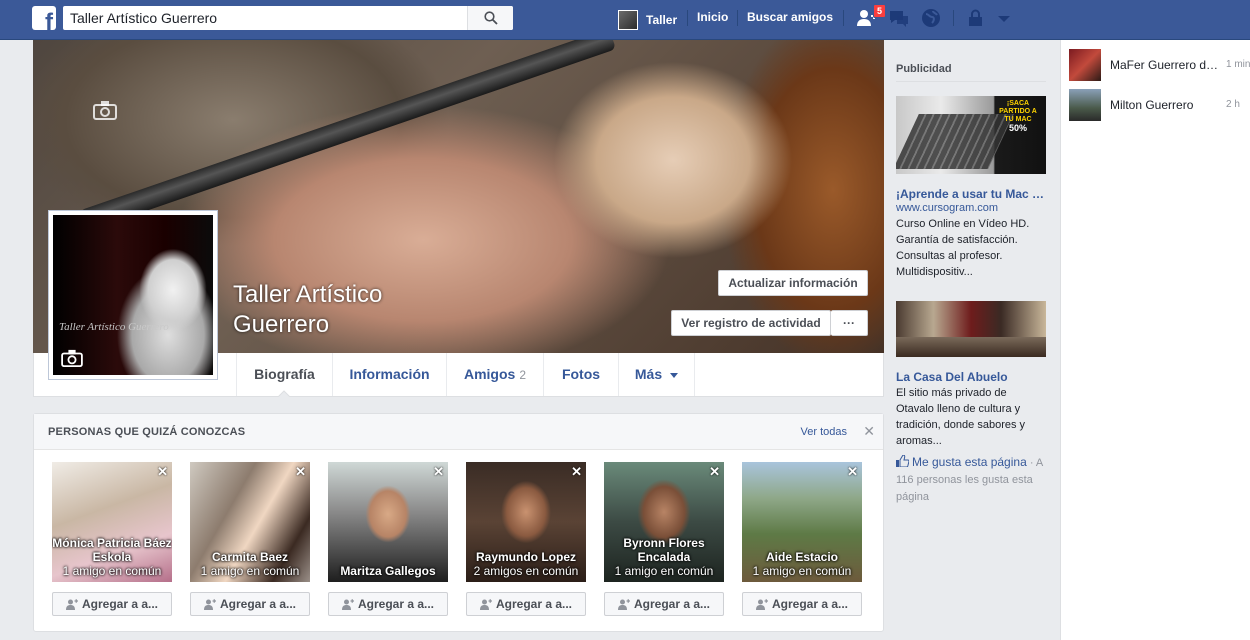 This screenshot has width=1250, height=640. I want to click on page-title: Taller Artístico Guerrero, so click(353, 310).